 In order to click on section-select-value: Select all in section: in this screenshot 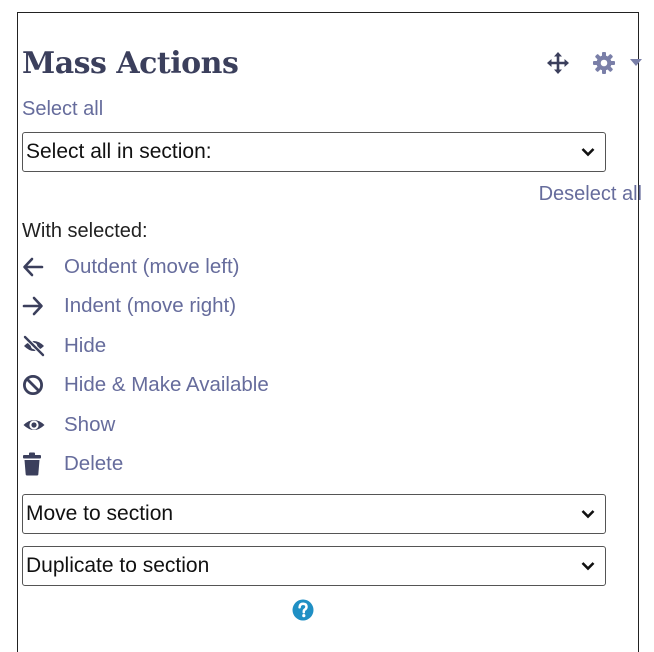, I will do `click(119, 151)`.